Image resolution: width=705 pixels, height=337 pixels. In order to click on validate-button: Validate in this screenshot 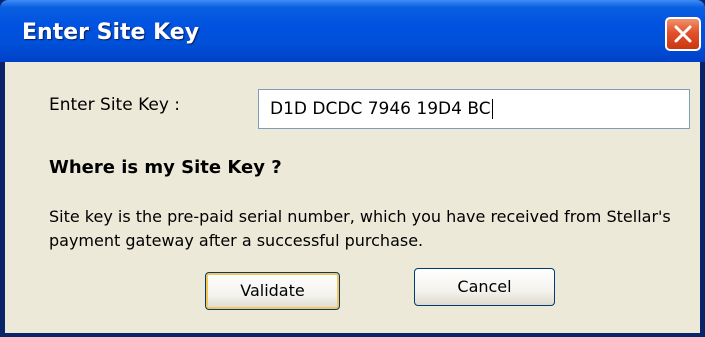, I will do `click(272, 291)`.